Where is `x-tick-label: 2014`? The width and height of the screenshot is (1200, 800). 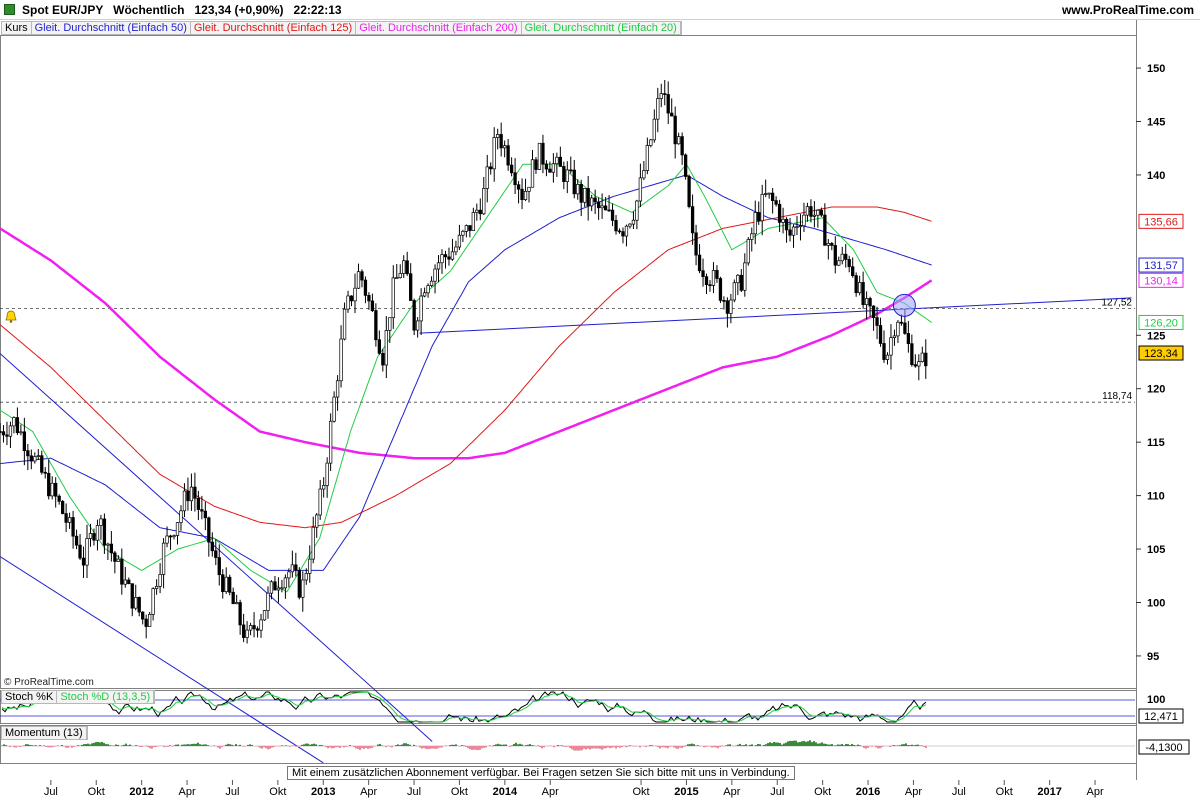
x-tick-label: 2014 is located at coordinates (505, 792).